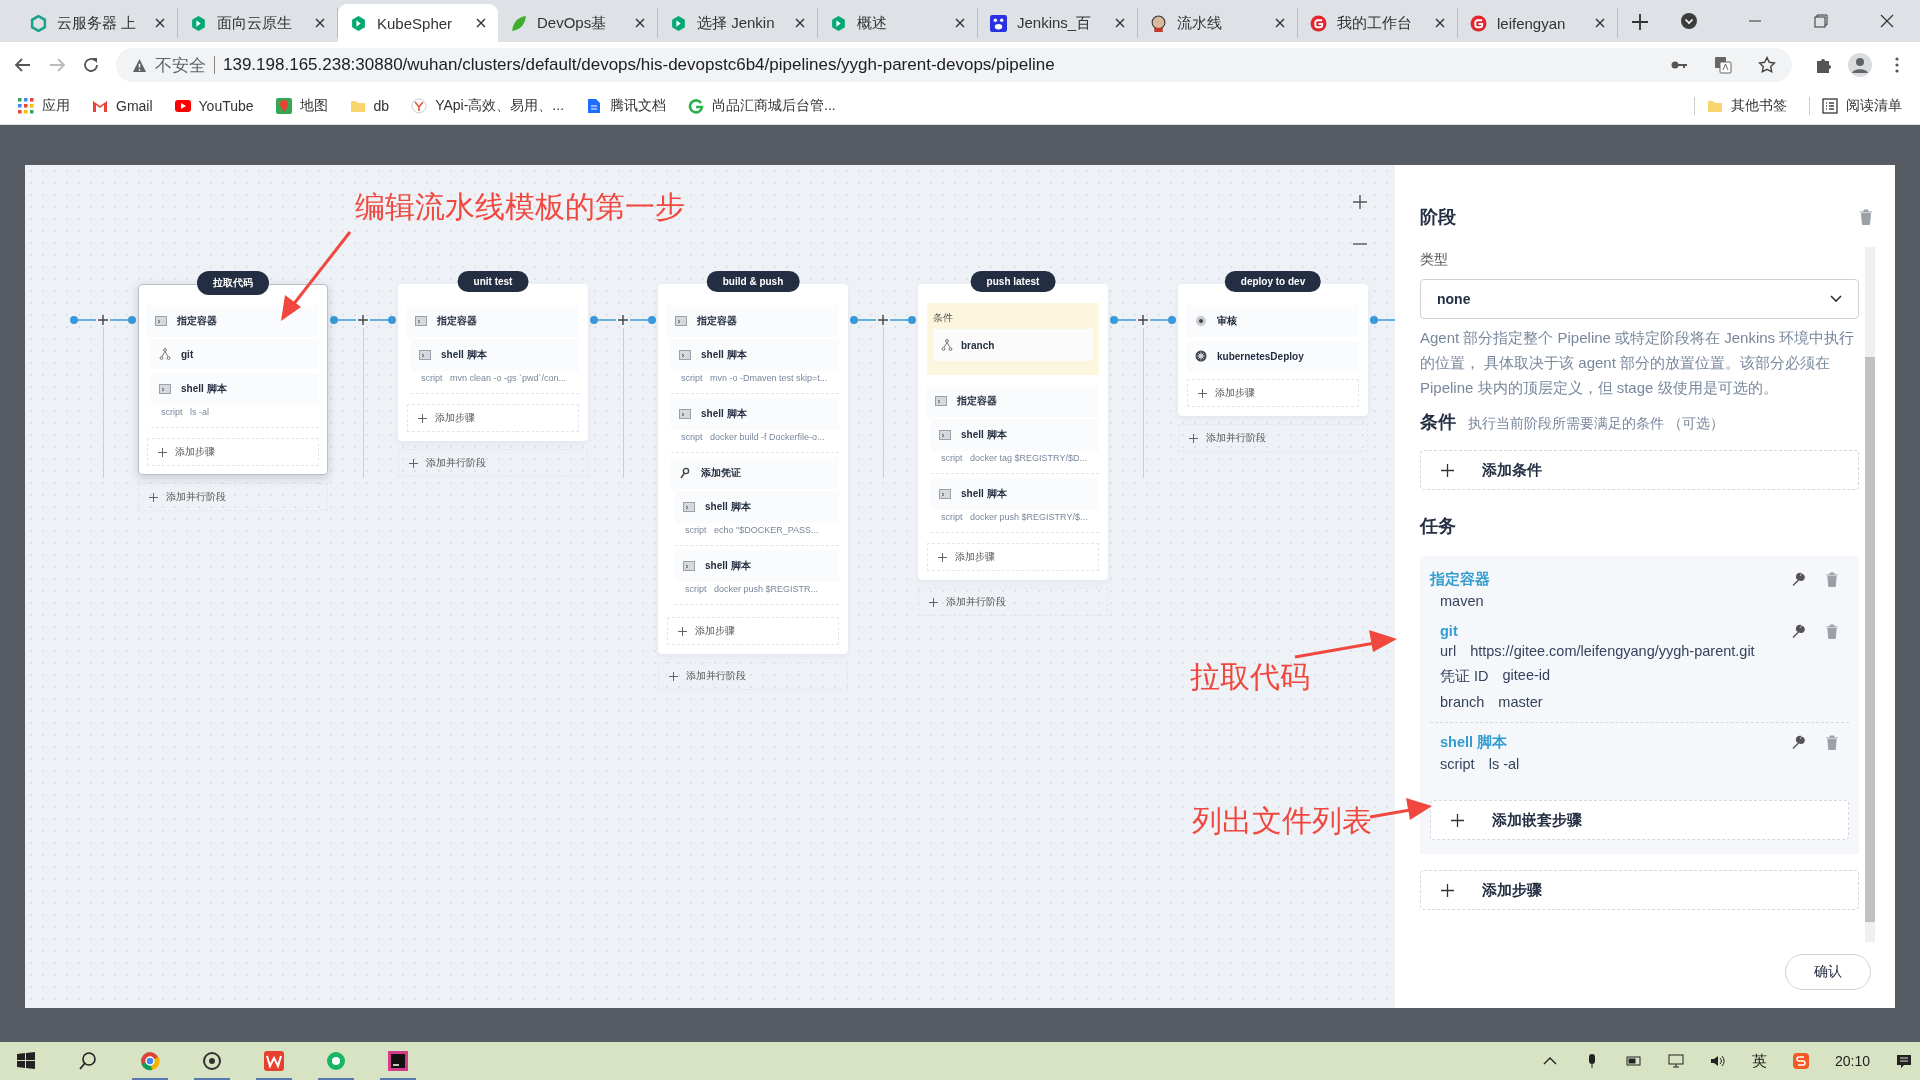 The image size is (1920, 1080). Describe the element at coordinates (91, 65) in the screenshot. I see `reload-icon` at that location.